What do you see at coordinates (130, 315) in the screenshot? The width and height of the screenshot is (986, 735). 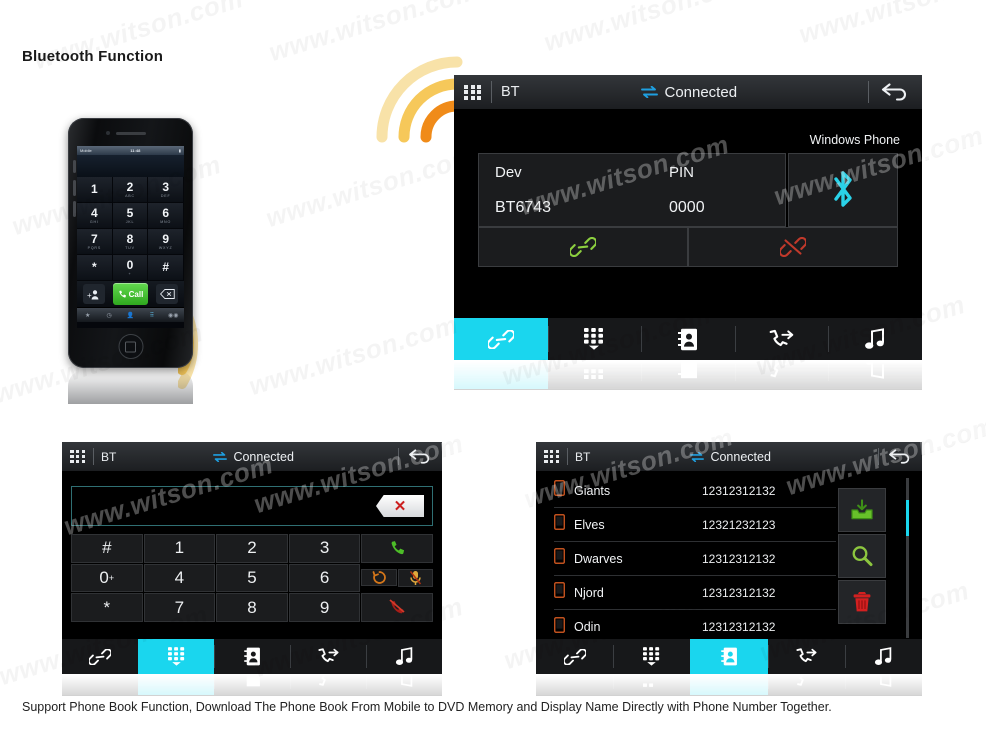 I see `phone-tab-contacts: 👤` at bounding box center [130, 315].